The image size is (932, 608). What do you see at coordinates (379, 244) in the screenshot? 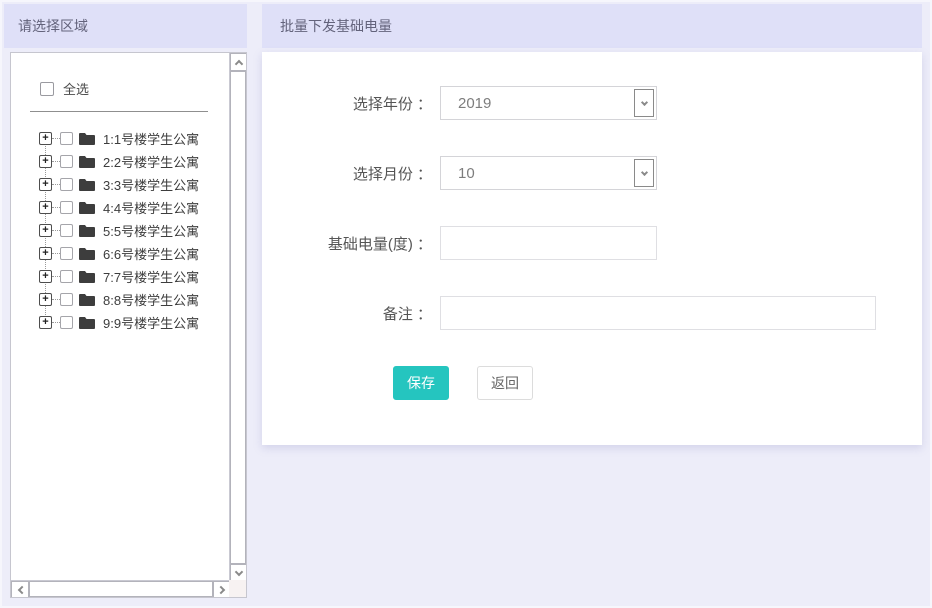
I see `base-power-label: 基础电量(度) ：` at bounding box center [379, 244].